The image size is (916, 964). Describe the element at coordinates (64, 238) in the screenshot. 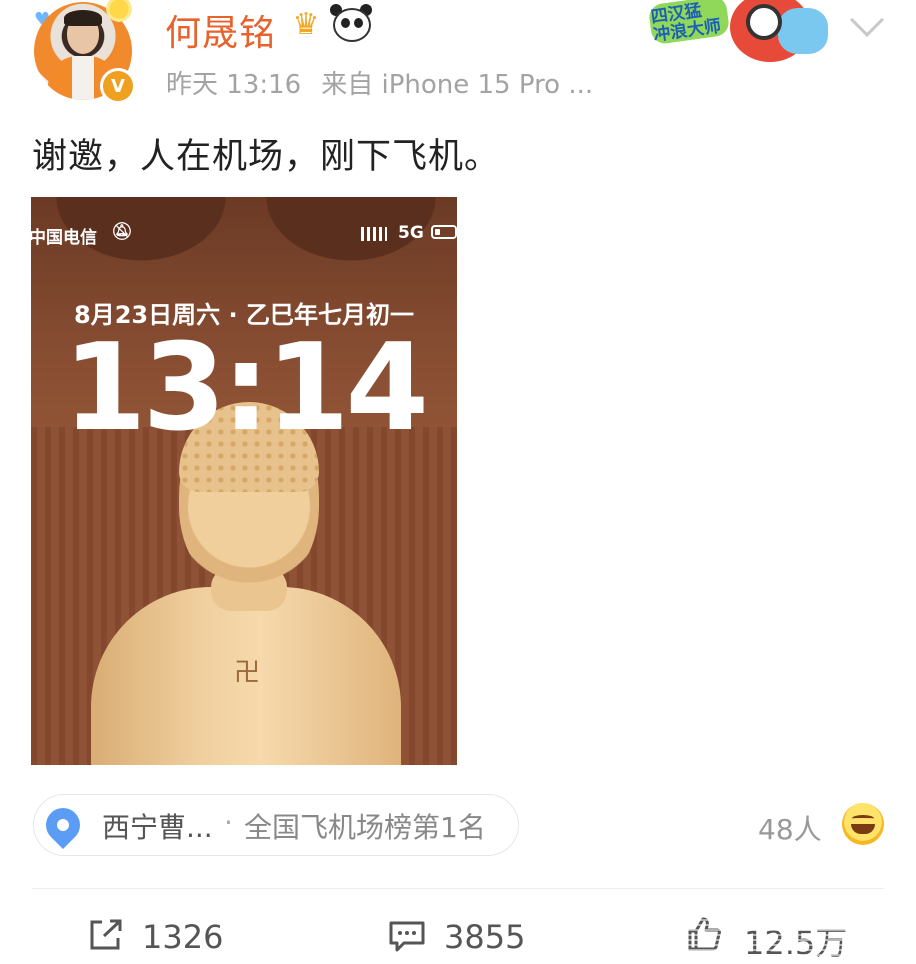

I see `carrier-label: 中国电信` at that location.